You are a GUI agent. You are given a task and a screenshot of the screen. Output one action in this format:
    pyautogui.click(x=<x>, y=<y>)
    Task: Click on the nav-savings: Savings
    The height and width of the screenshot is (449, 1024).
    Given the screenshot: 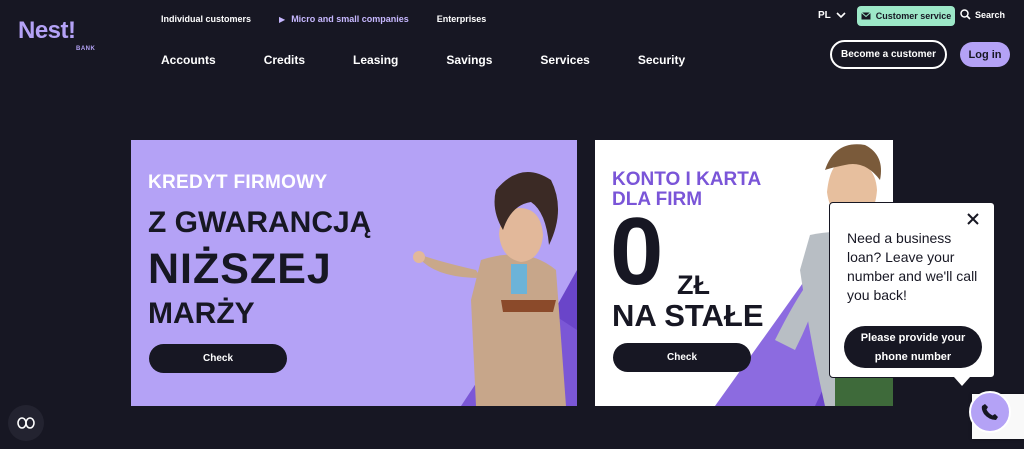 What is the action you would take?
    pyautogui.click(x=469, y=60)
    